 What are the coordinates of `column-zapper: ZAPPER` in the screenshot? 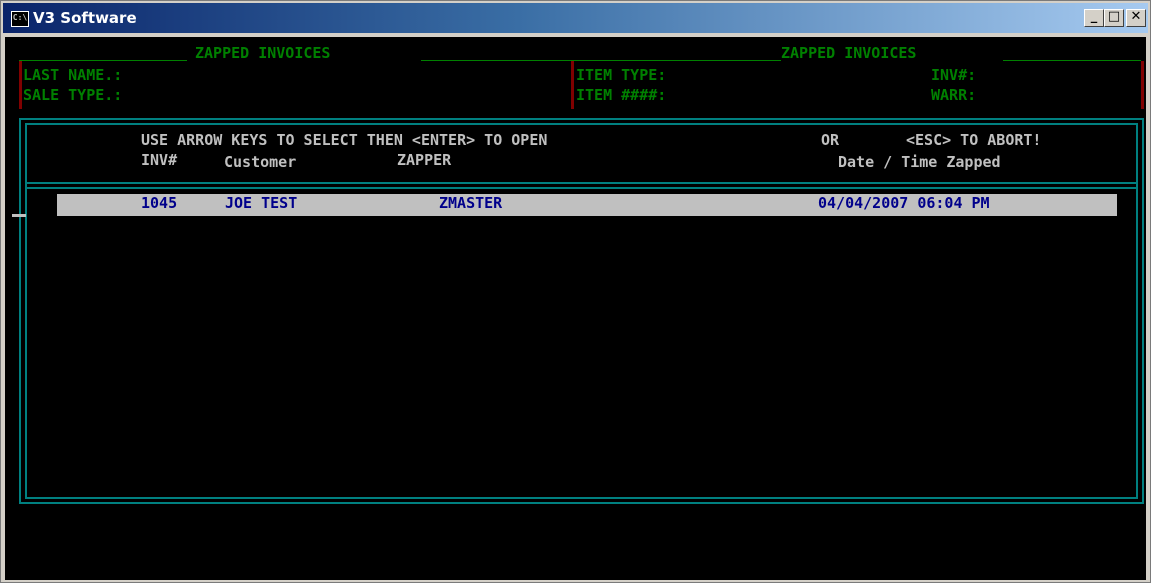 It's located at (424, 160).